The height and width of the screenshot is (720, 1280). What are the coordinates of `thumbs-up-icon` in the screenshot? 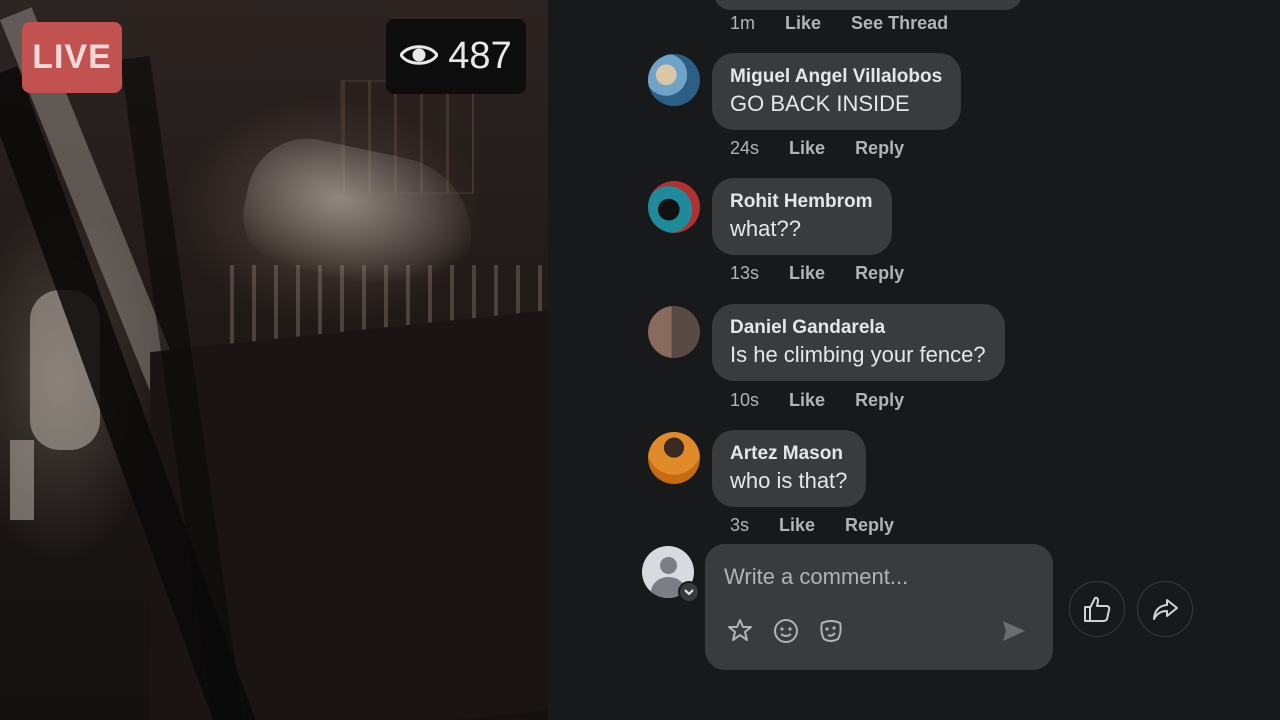 It's located at (1097, 609).